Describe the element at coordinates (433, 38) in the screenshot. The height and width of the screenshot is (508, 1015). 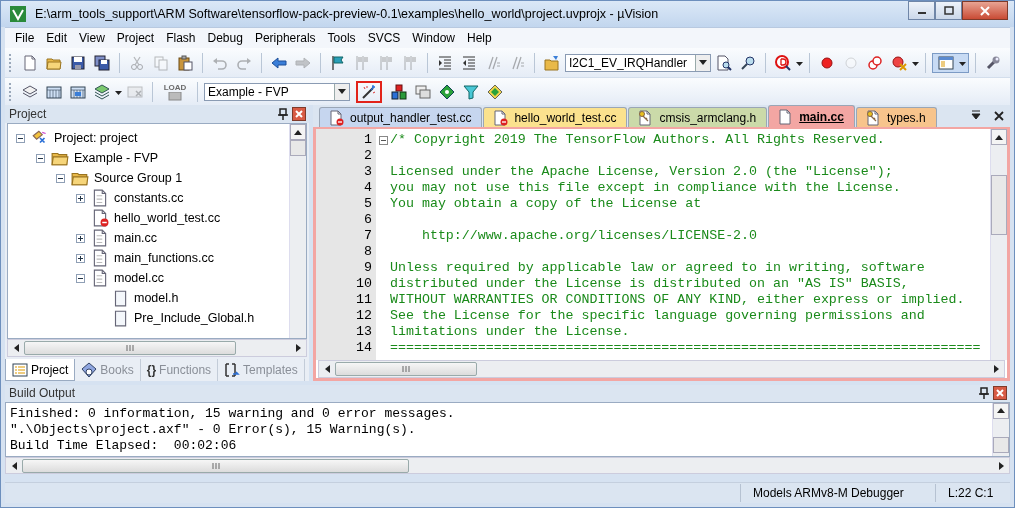
I see `menu-item: Window` at that location.